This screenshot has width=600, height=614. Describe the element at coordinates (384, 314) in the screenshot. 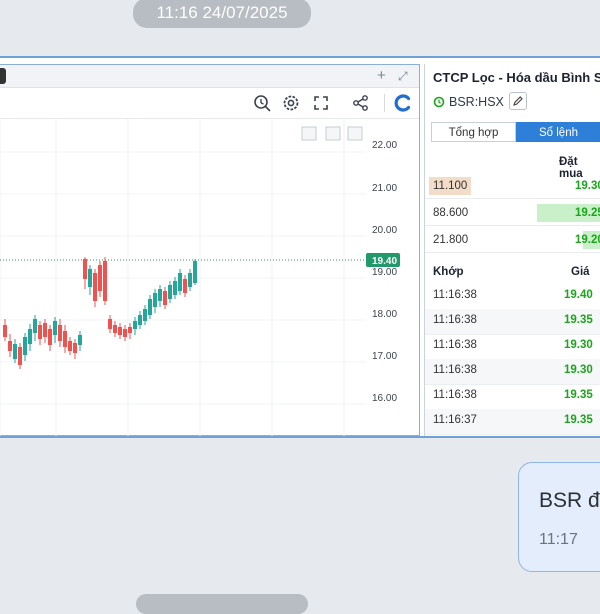

I see `price-tick-18: 18.00` at that location.